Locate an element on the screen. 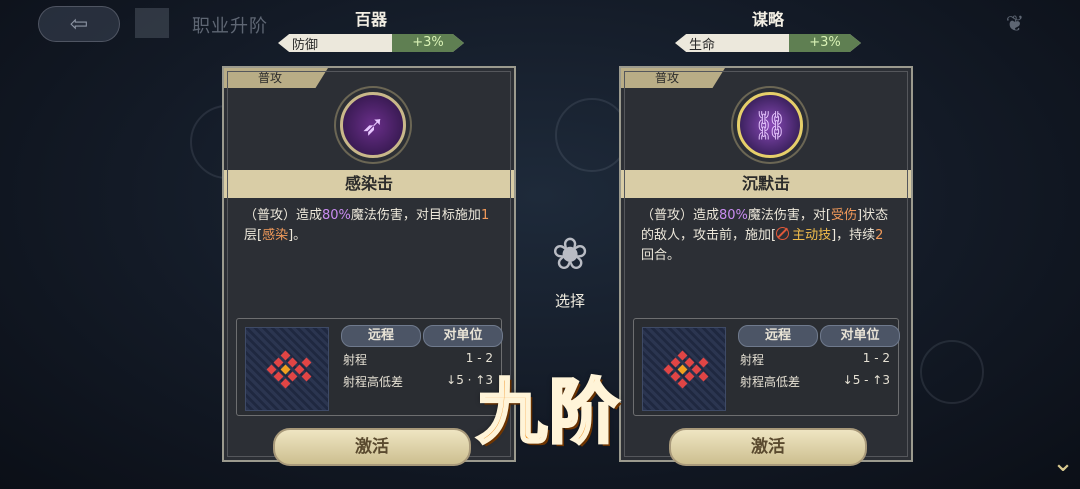  skill-name: 感染击 is located at coordinates (369, 184).